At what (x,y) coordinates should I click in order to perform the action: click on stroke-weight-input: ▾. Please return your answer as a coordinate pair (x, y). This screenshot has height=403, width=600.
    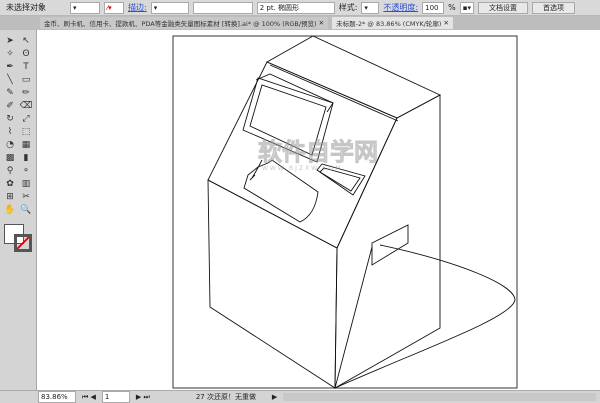
    Looking at the image, I should click on (169, 7).